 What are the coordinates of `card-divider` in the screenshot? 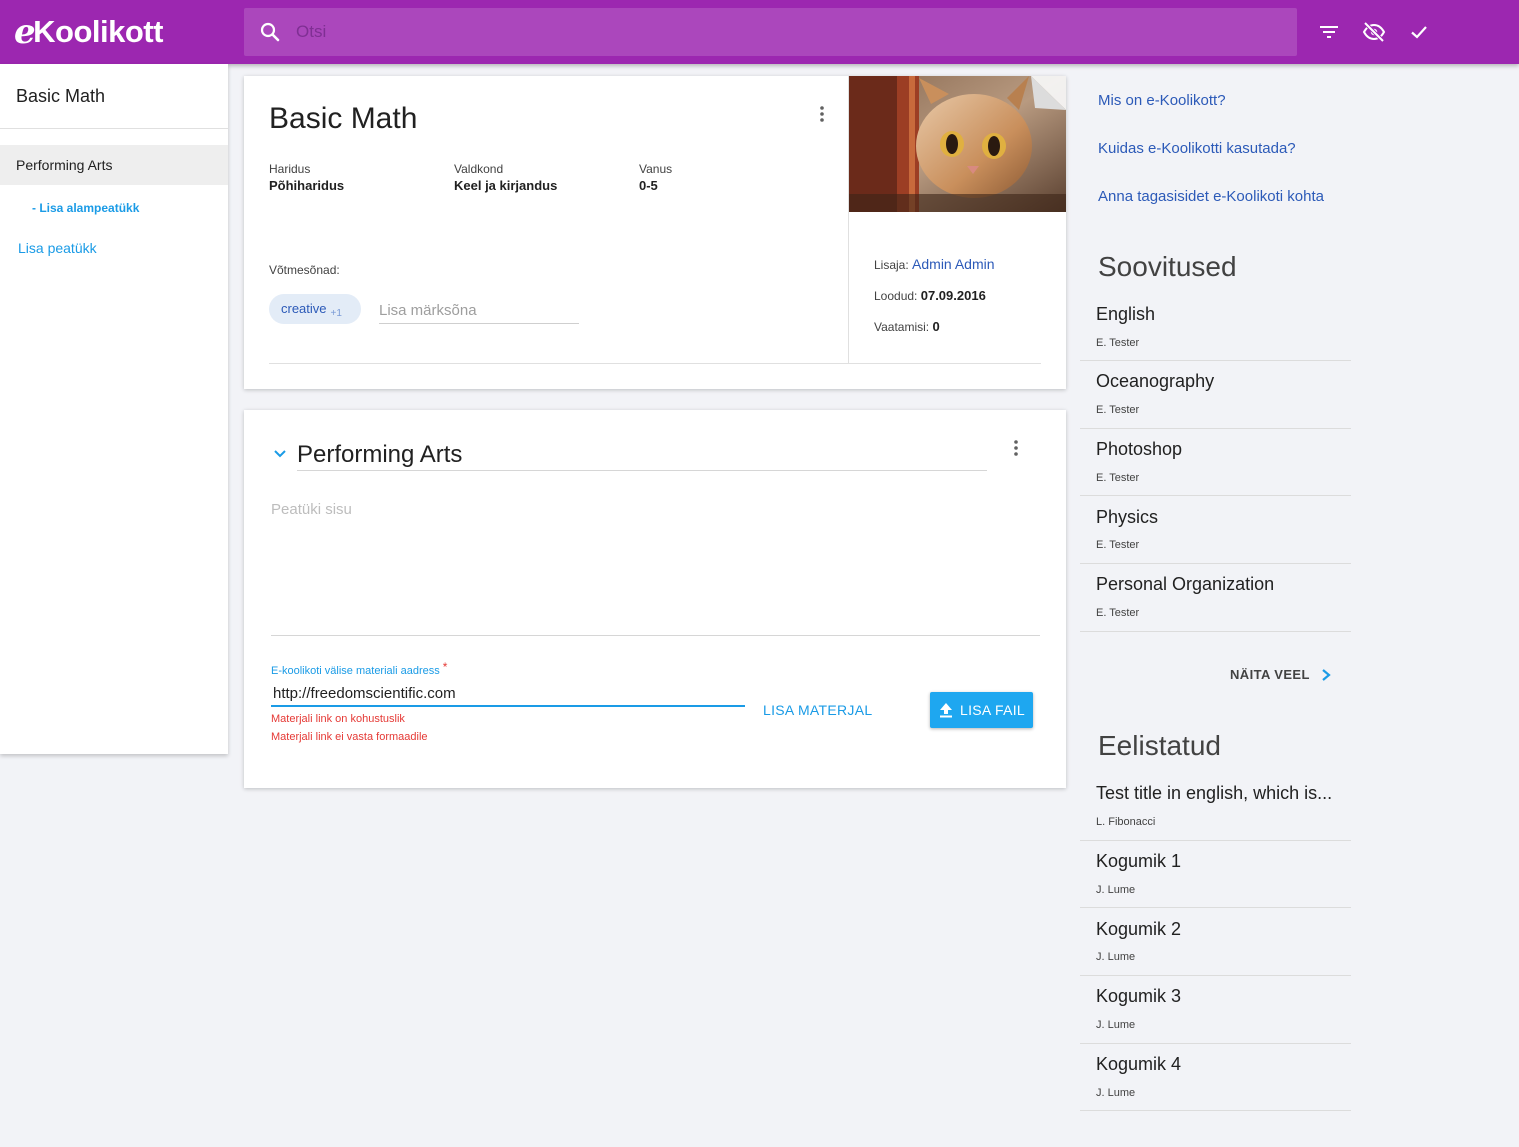 It's located at (655, 363).